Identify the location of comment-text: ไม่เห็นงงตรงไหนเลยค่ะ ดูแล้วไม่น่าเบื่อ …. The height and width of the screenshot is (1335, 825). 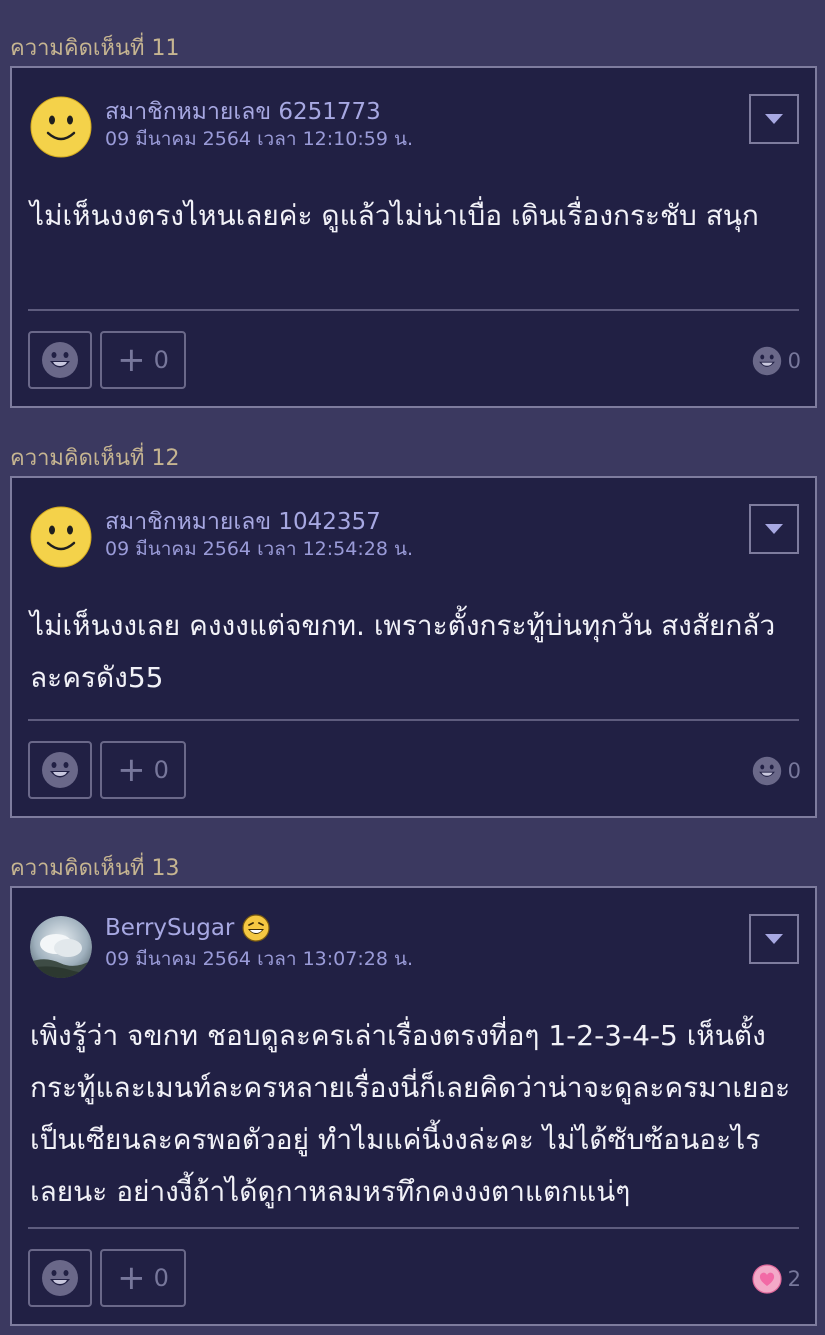
(394, 215).